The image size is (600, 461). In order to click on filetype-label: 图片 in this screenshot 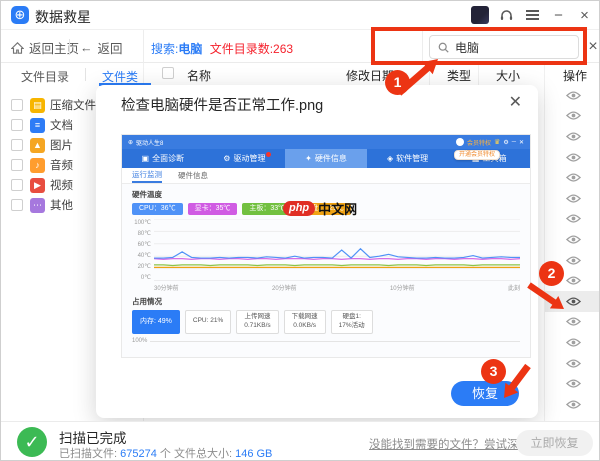, I will do `click(61, 146)`.